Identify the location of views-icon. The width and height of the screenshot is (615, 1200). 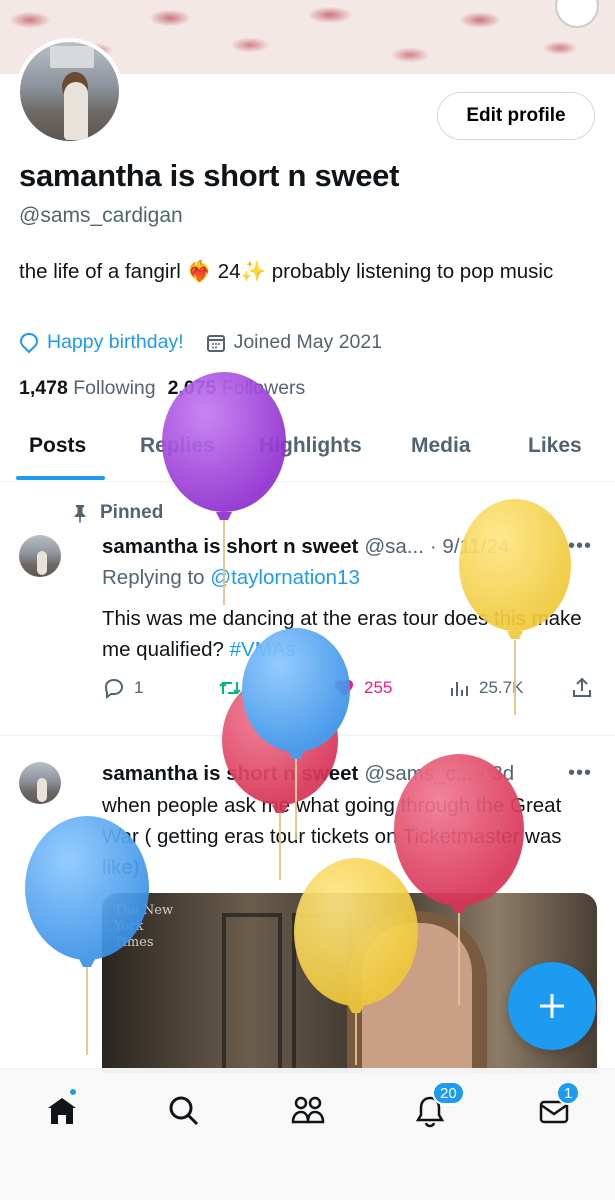
(459, 689).